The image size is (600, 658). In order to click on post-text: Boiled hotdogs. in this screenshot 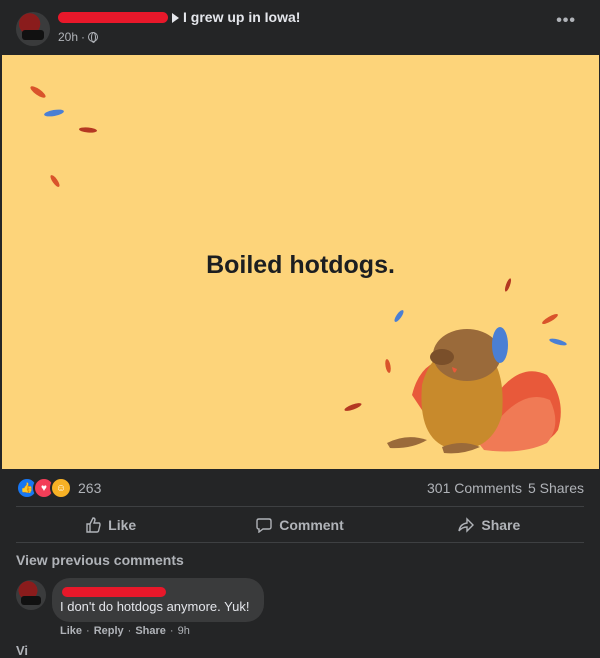, I will do `click(300, 265)`.